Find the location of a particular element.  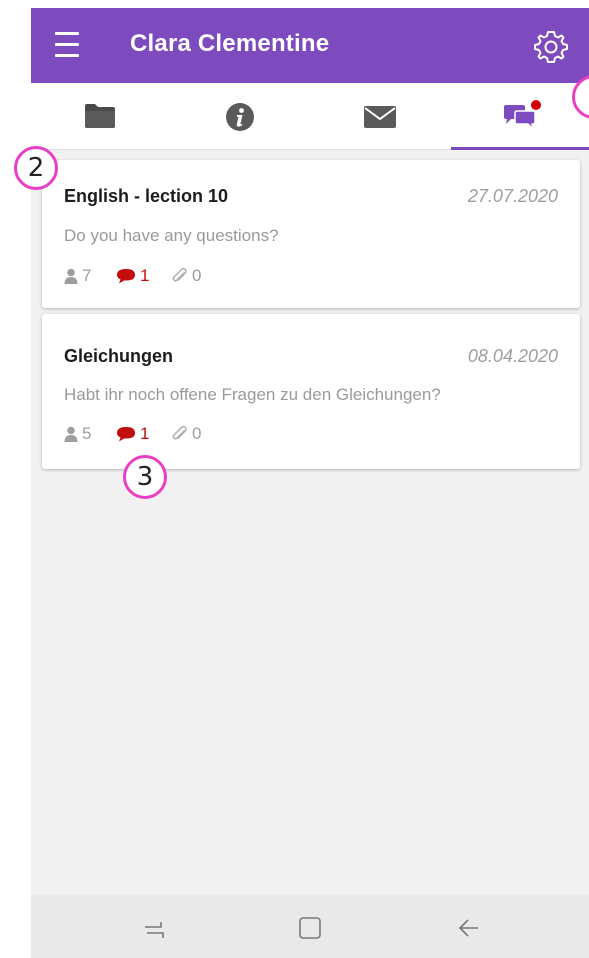

gear-icon is located at coordinates (551, 47).